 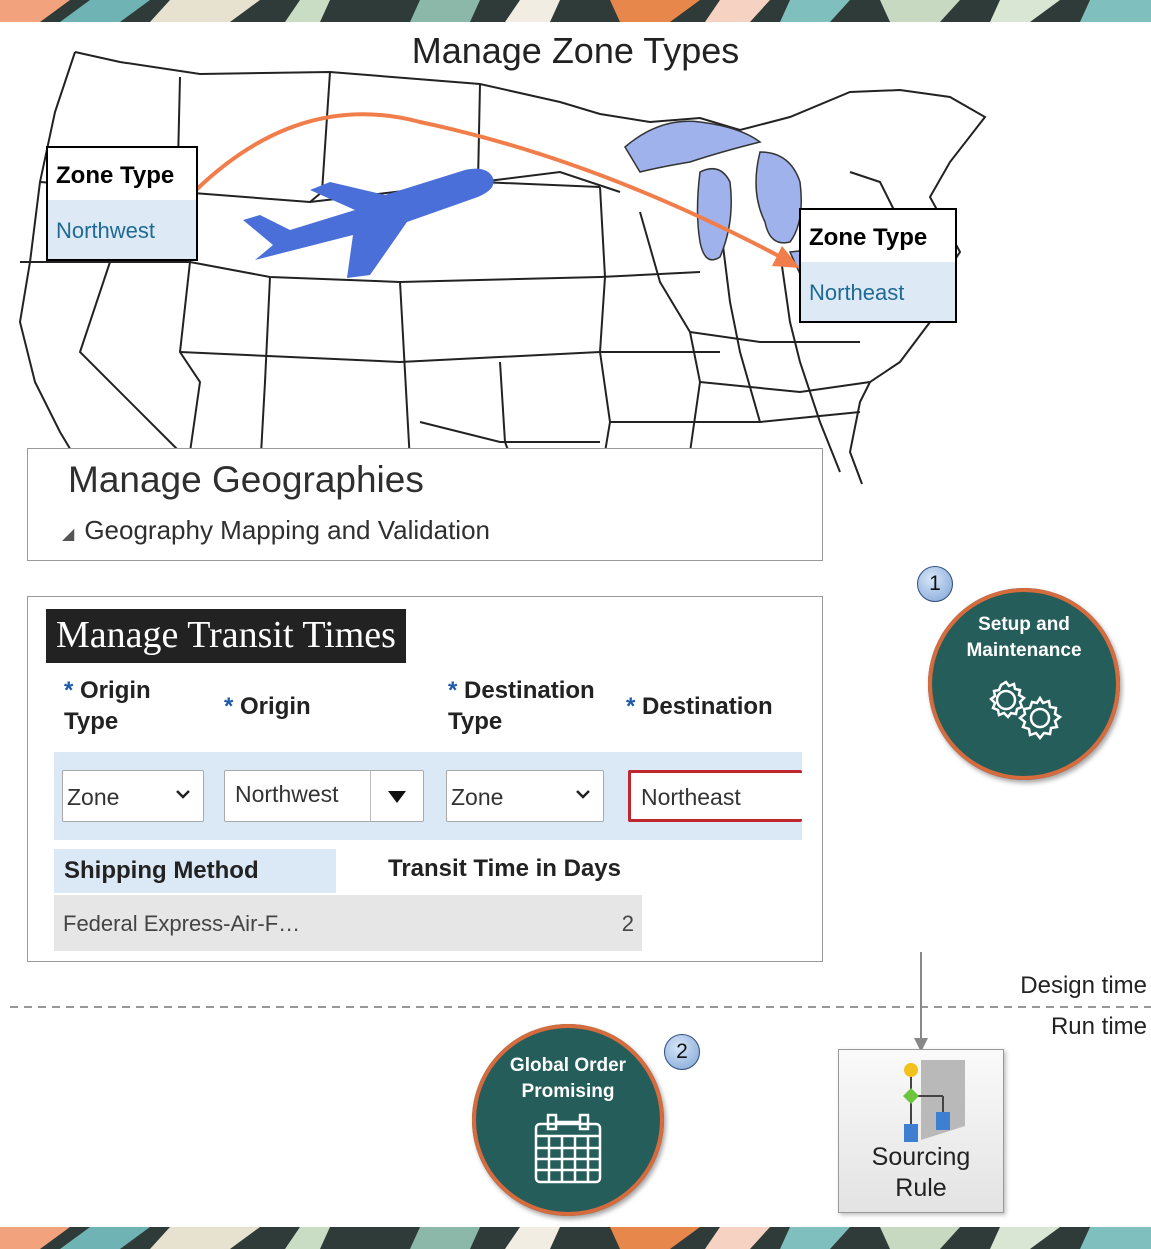 I want to click on sourcing-rule-tile: Sourcing Rule, so click(x=921, y=1131).